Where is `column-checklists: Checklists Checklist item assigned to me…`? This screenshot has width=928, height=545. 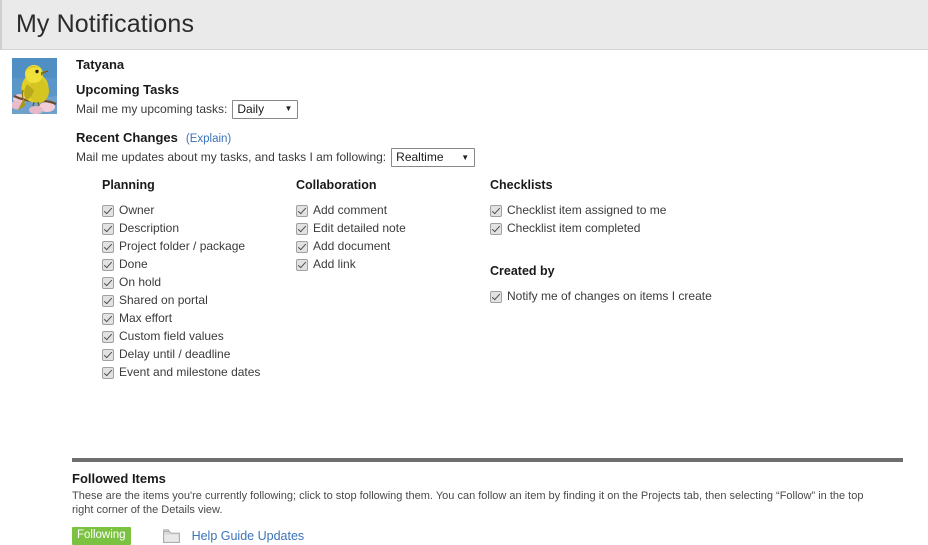
column-checklists: Checklists Checklist item assigned to me… is located at coordinates (640, 242).